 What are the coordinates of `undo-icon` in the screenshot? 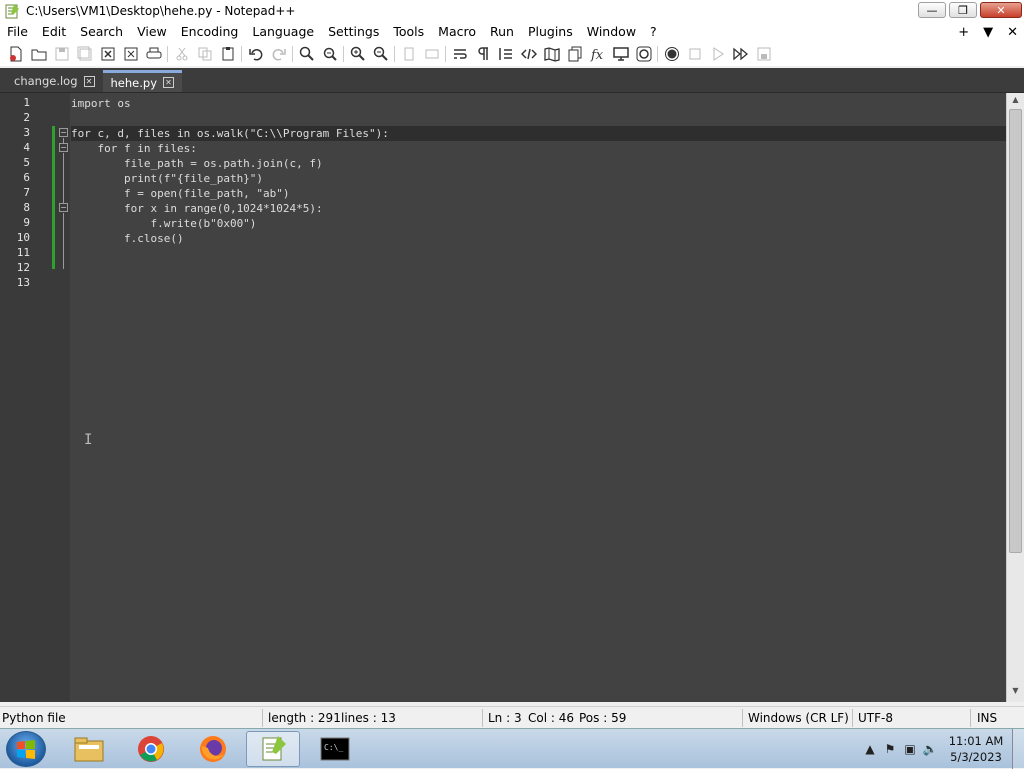 It's located at (255, 54).